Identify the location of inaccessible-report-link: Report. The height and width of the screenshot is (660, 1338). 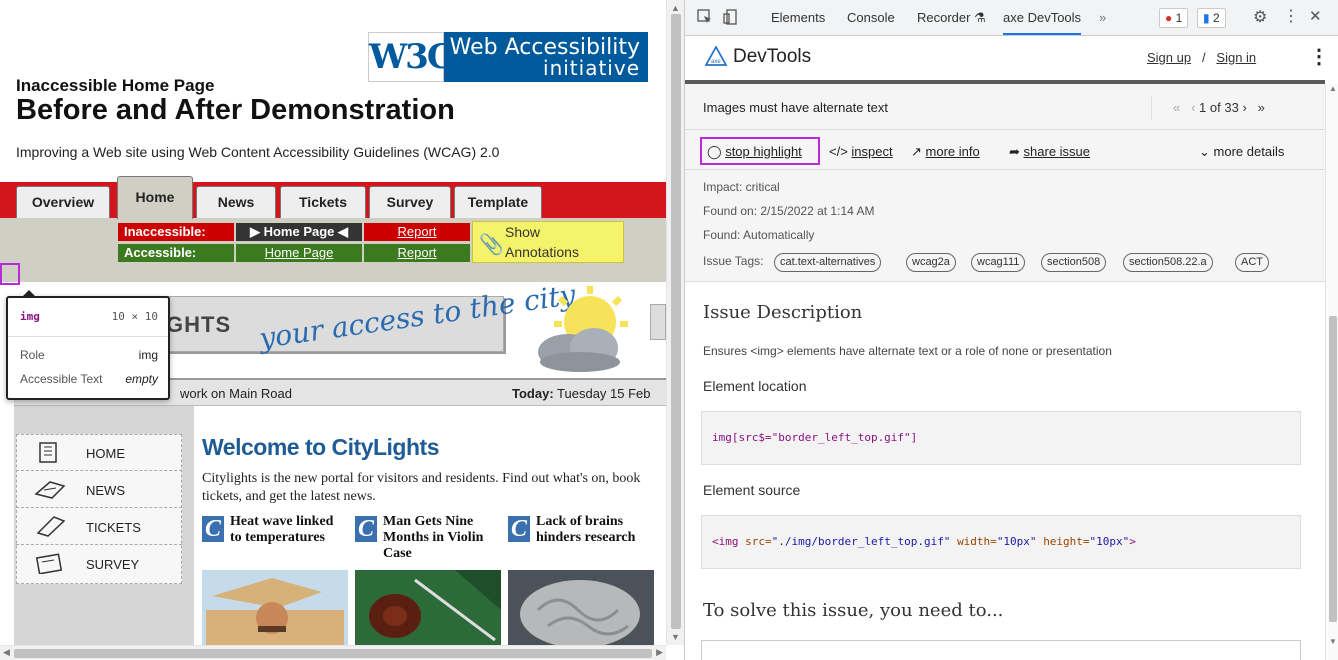
(417, 232).